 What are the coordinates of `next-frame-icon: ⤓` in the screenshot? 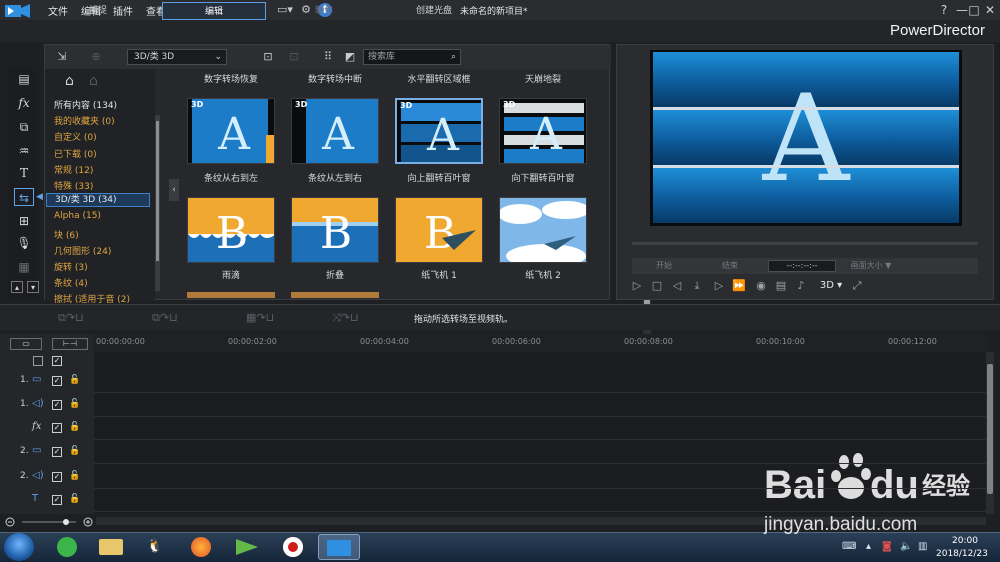 It's located at (697, 286).